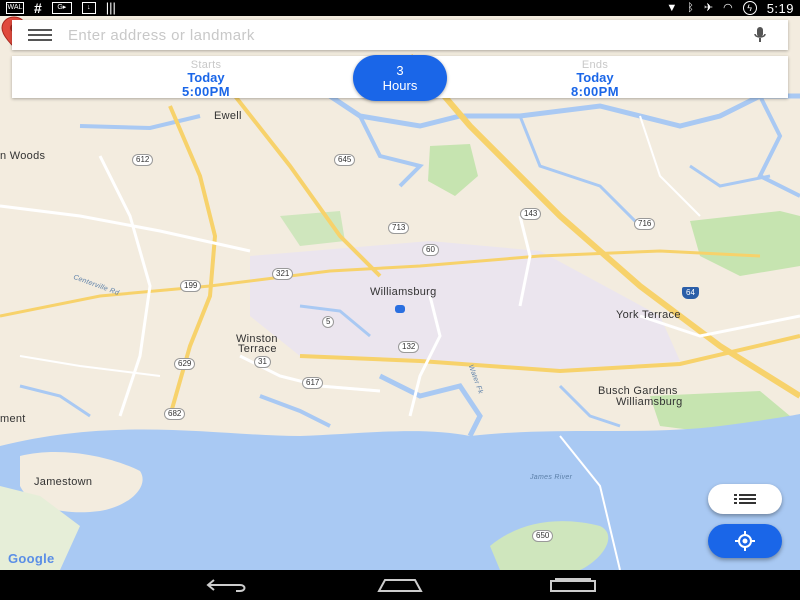 Image resolution: width=800 pixels, height=600 pixels. I want to click on barcode-icon: |||, so click(110, 7).